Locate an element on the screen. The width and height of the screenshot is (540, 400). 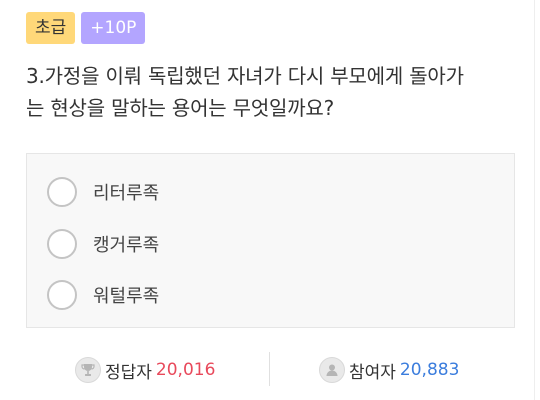
person-icon is located at coordinates (332, 370).